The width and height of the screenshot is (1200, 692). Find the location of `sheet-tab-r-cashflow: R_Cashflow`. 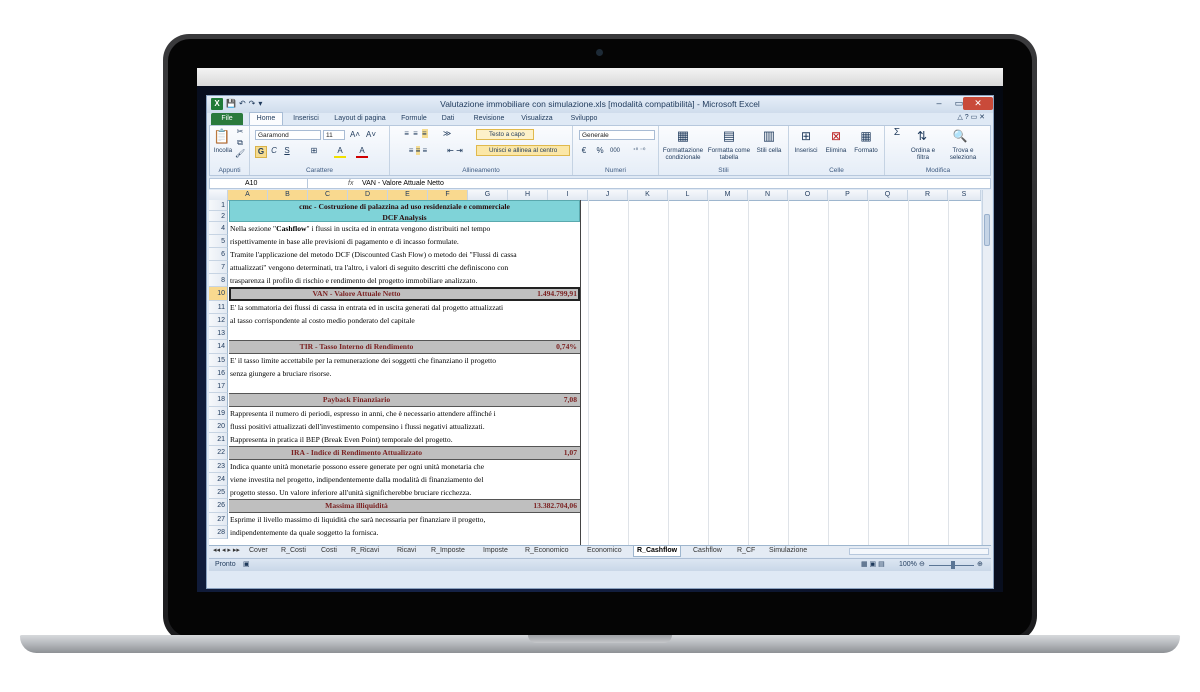

sheet-tab-r-cashflow: R_Cashflow is located at coordinates (657, 551).